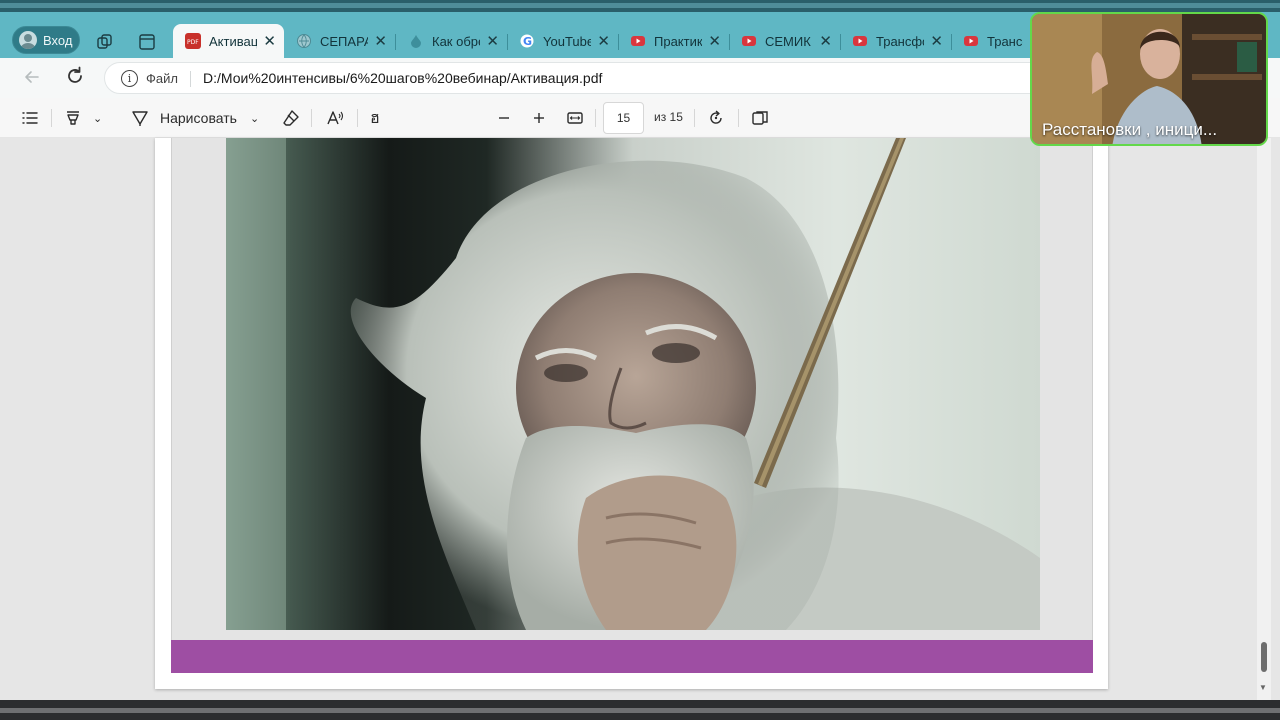 This screenshot has height=720, width=1280. Describe the element at coordinates (190, 79) in the screenshot. I see `omnibox-separator` at that location.